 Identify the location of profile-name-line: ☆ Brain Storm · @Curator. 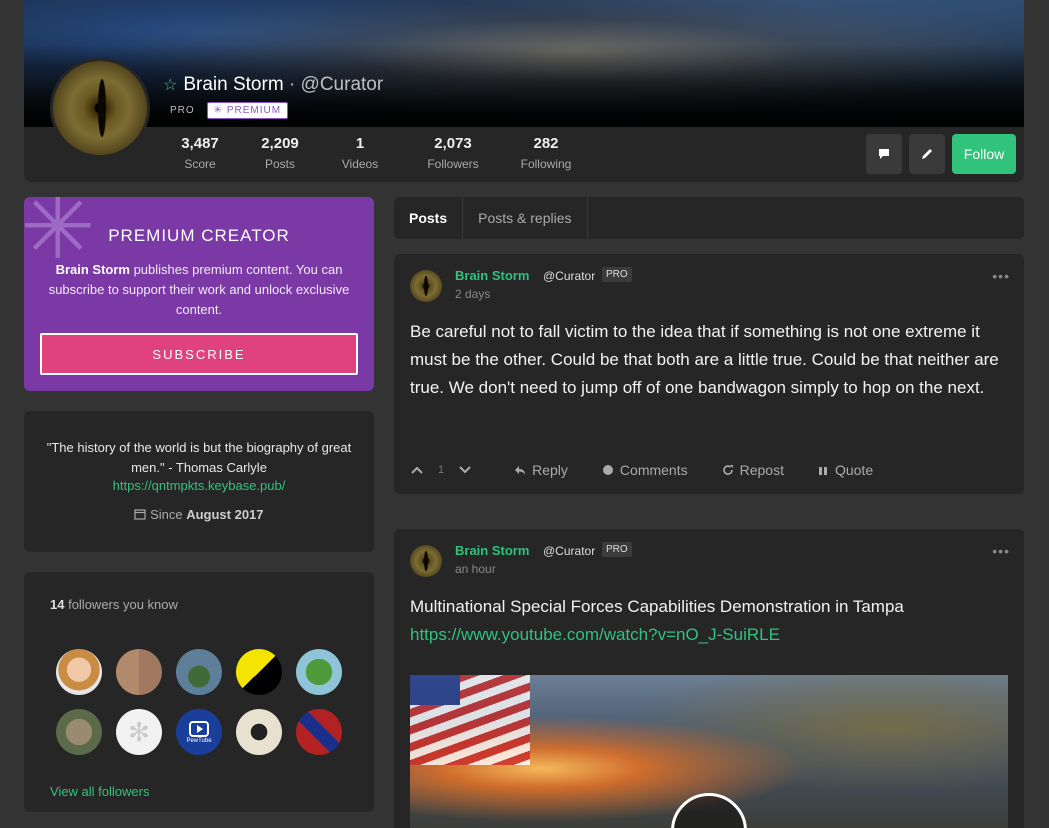
(273, 85).